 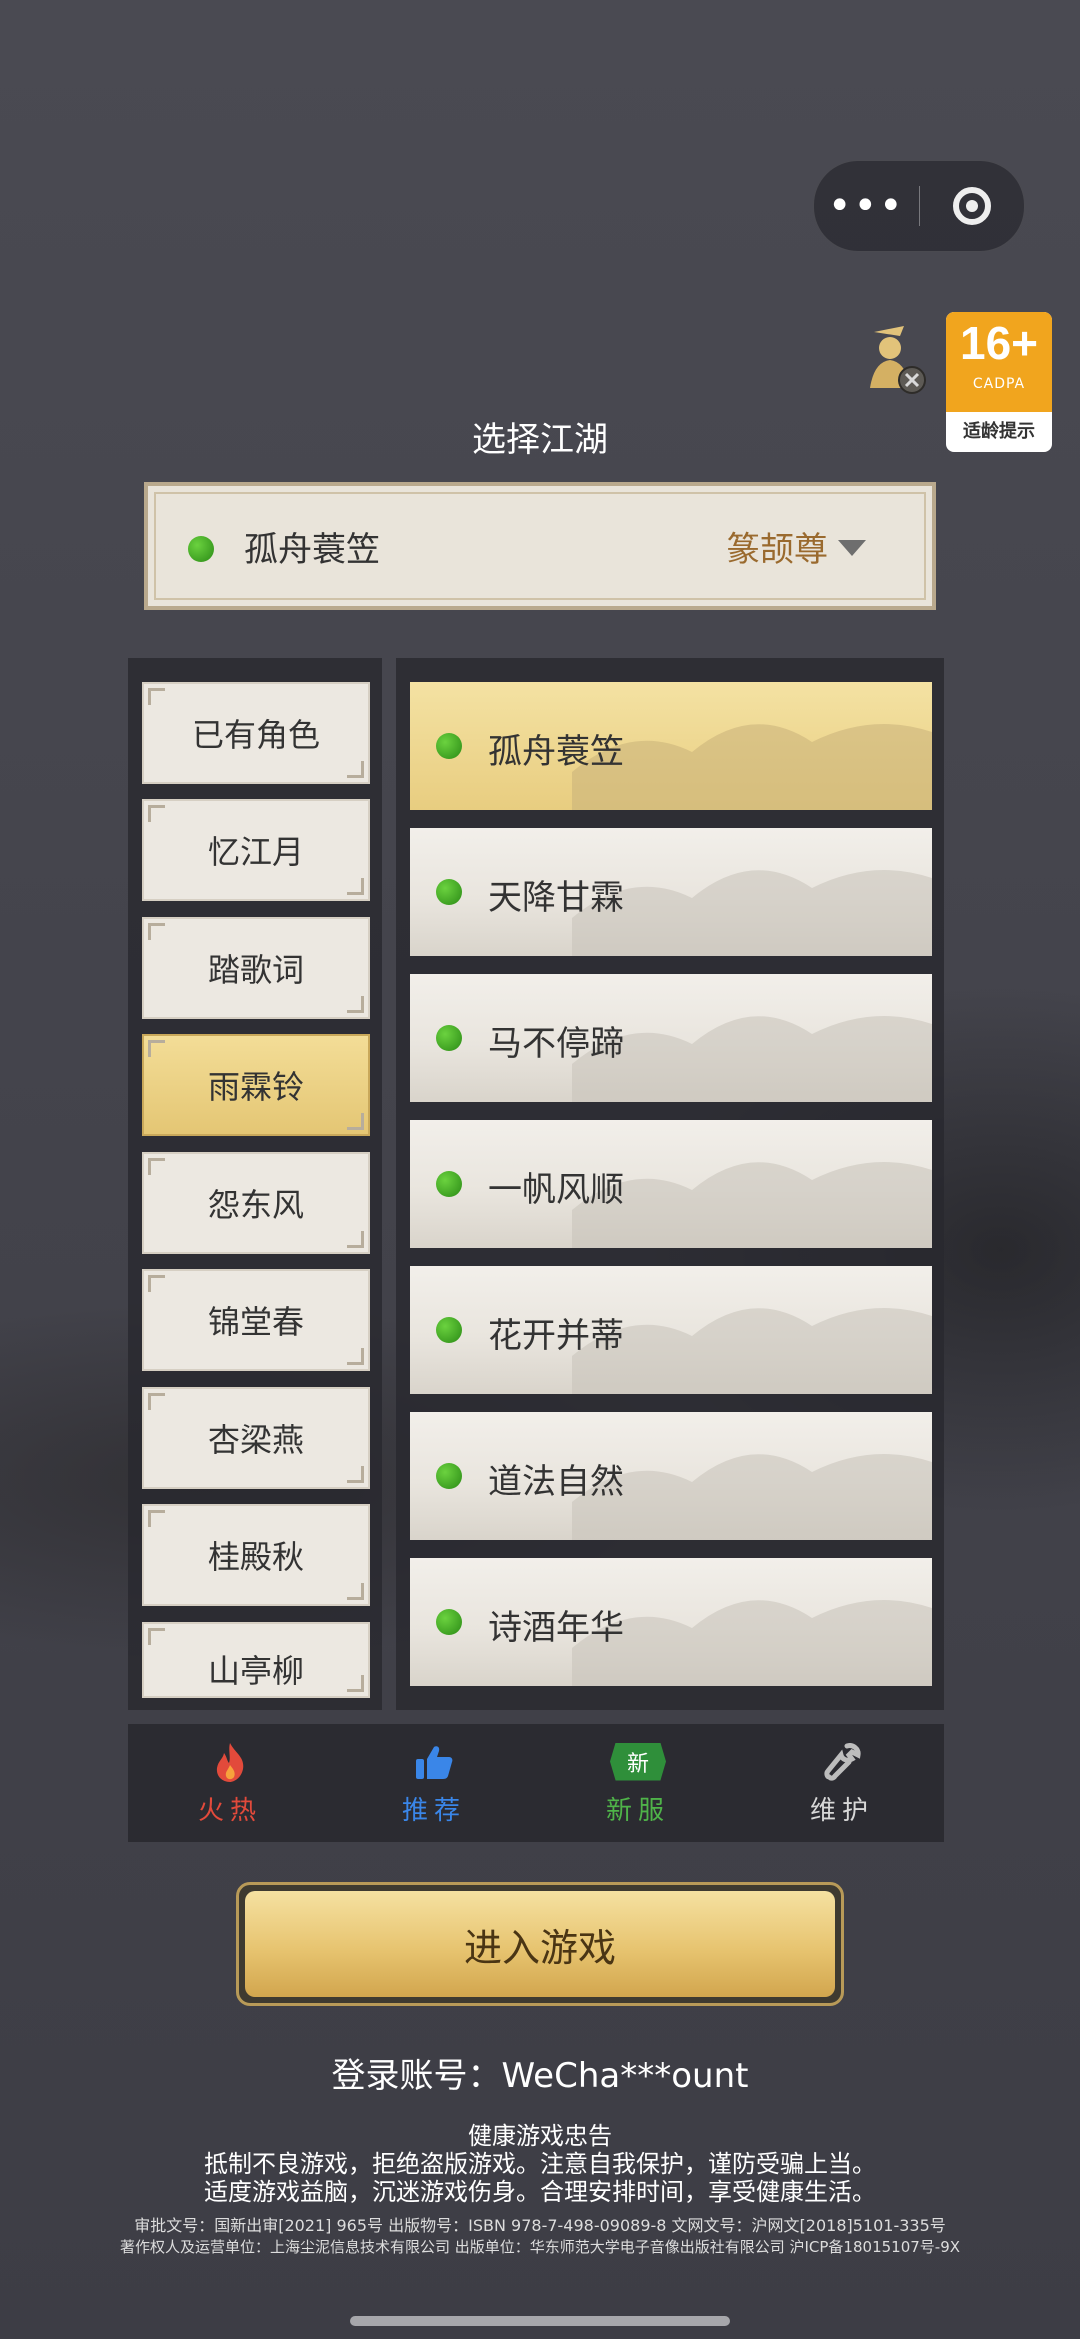 I want to click on legend-label: 新服, so click(x=637, y=1810).